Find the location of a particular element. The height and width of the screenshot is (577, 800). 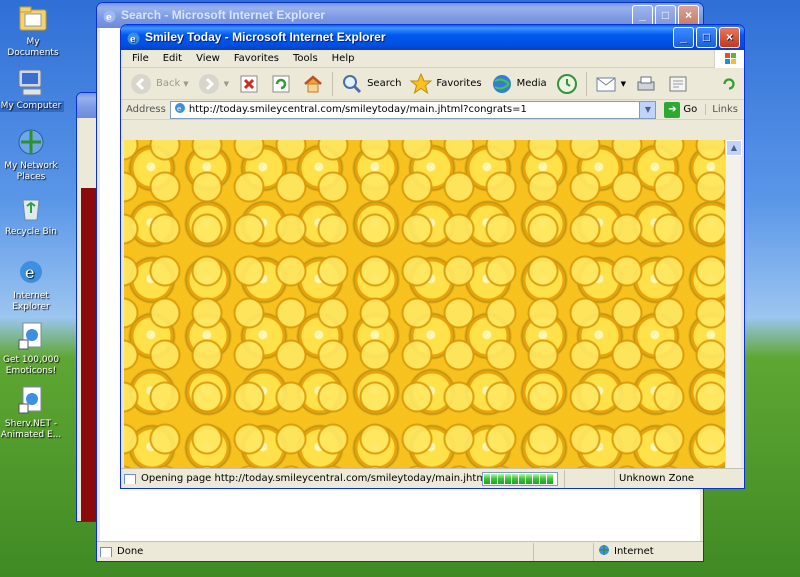

desktop-icon-label: Recycle Bin is located at coordinates (31, 232).